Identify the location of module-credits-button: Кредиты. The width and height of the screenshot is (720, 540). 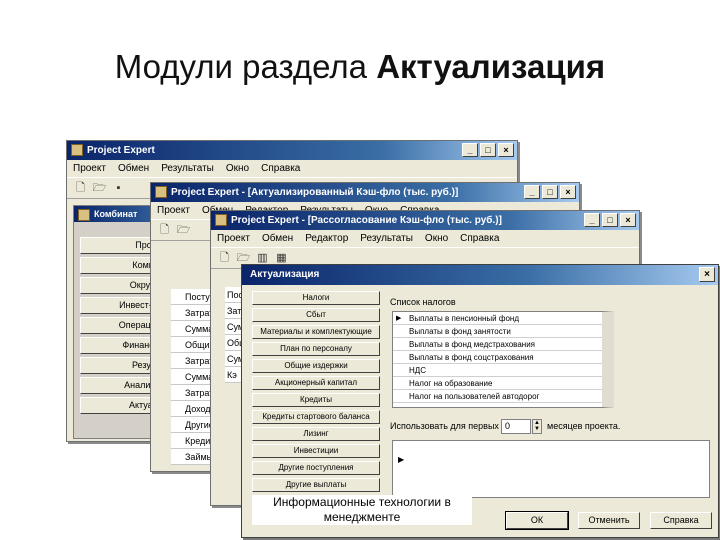
(316, 400).